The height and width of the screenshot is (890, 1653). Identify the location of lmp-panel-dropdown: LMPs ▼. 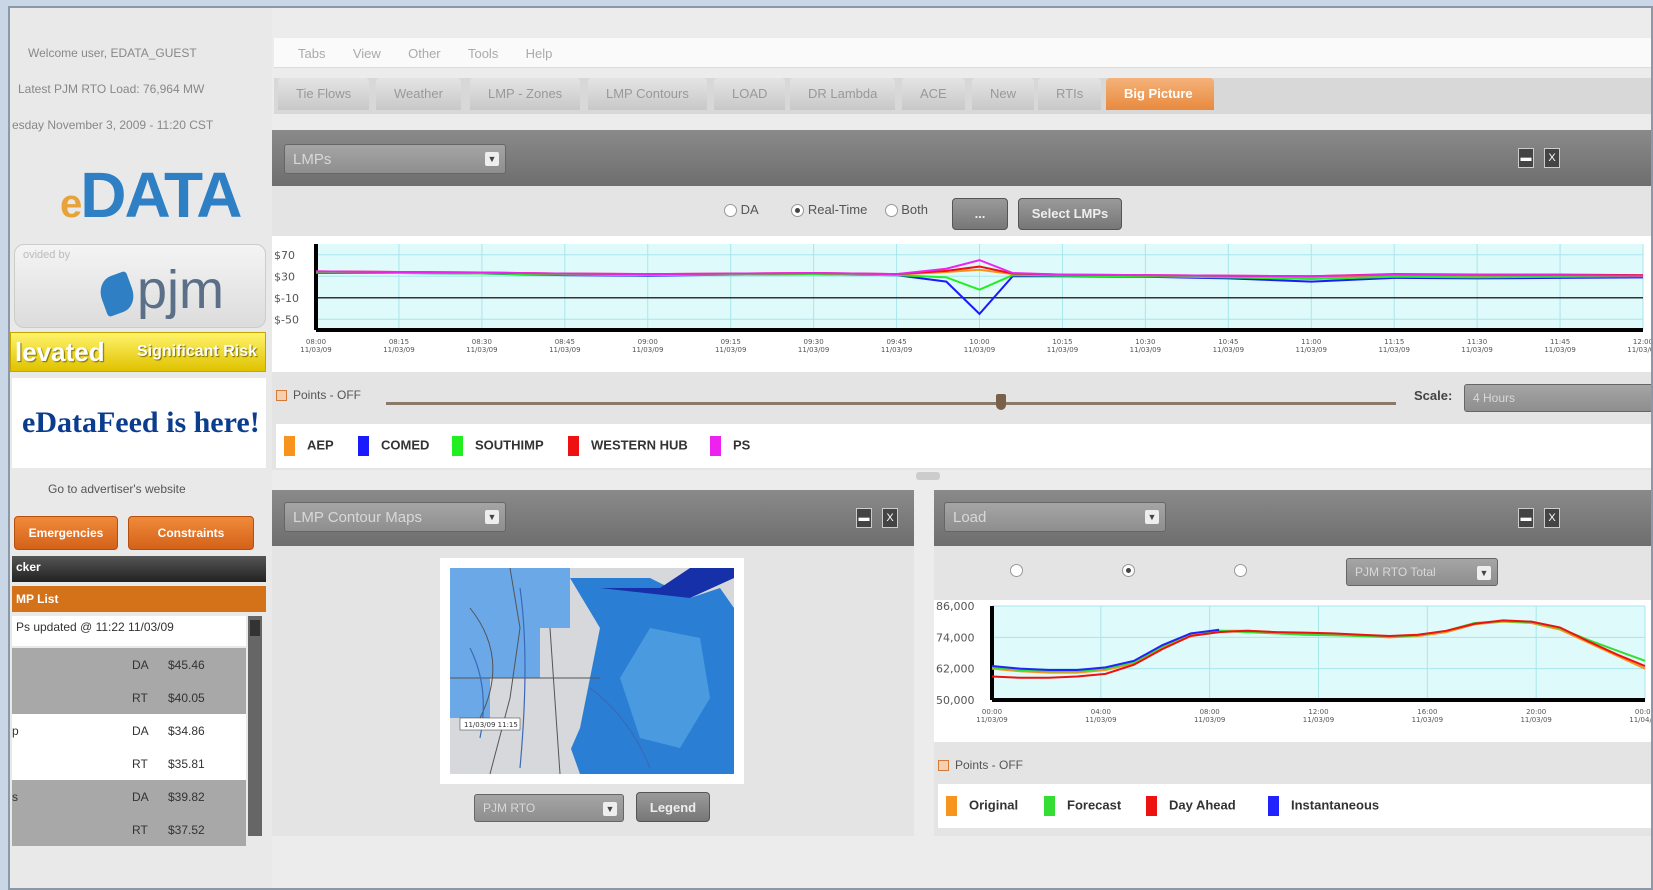
(395, 159).